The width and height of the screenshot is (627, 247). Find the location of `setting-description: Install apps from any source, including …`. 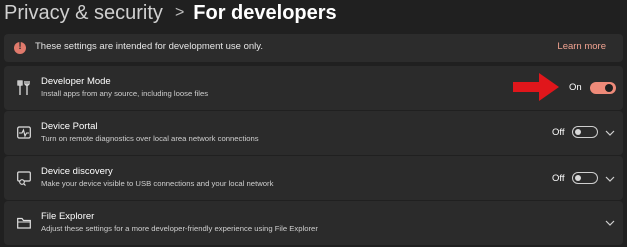

setting-description: Install apps from any source, including … is located at coordinates (125, 93).